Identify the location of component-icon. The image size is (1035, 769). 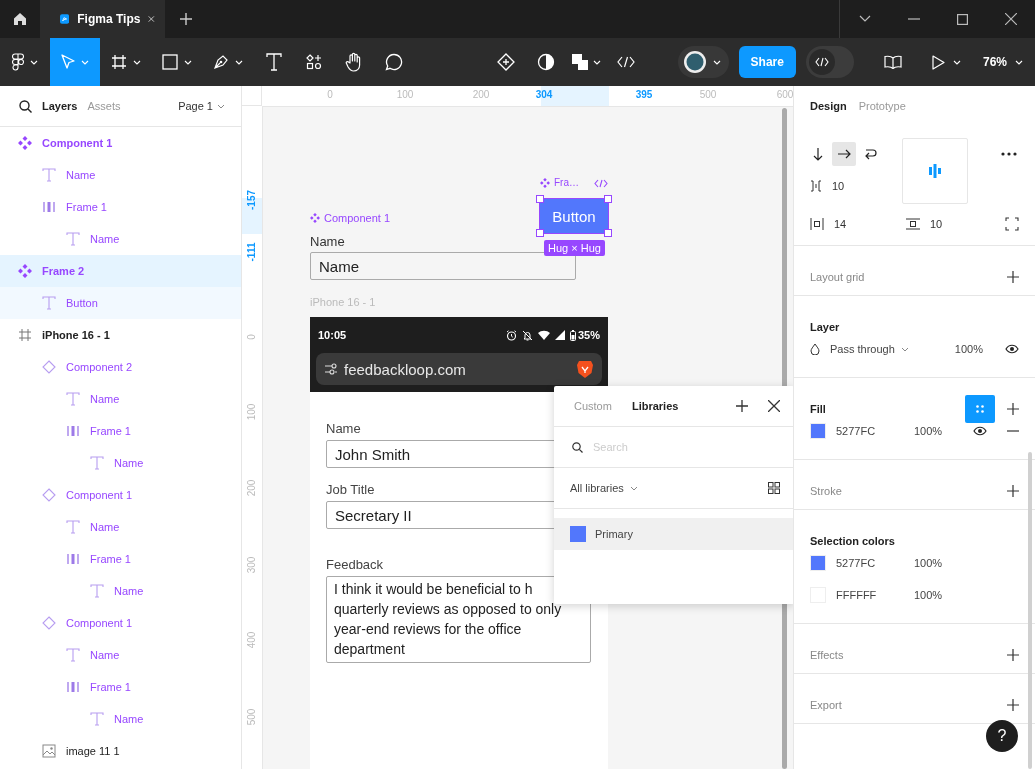
(545, 182).